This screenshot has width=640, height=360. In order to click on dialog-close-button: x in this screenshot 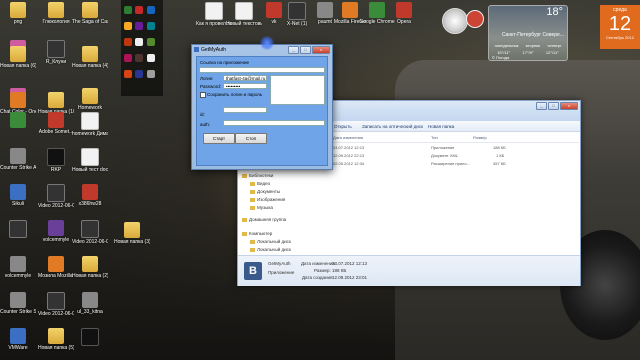, I will do `click(321, 50)`.